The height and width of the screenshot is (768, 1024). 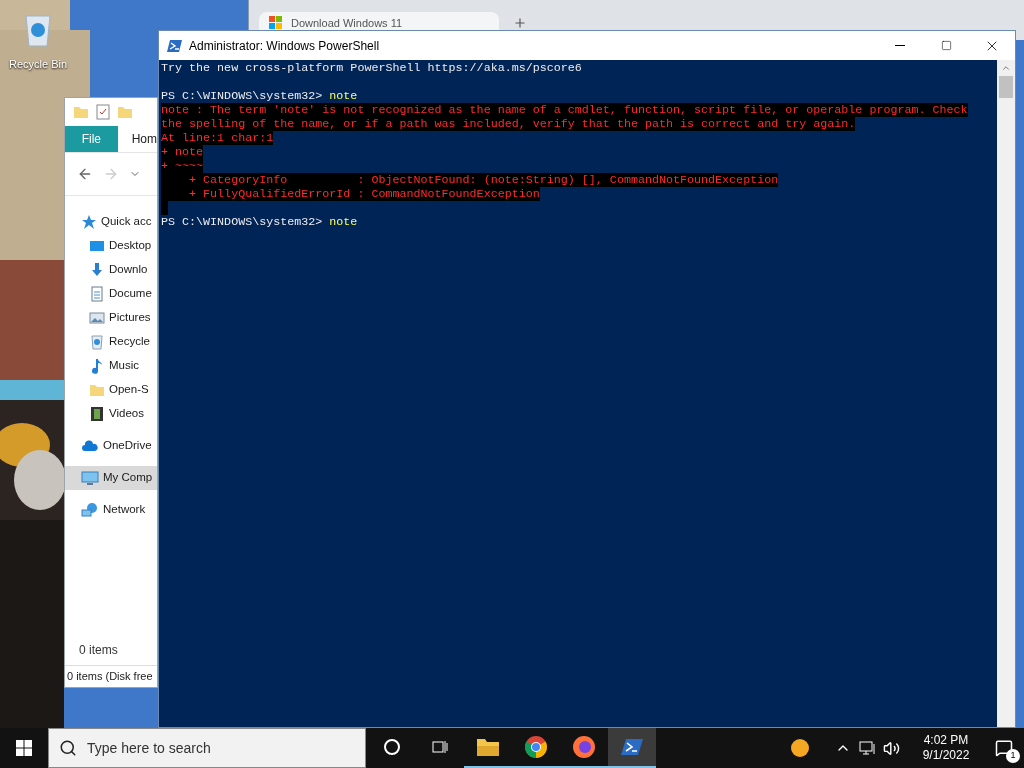 I want to click on ribbon-tab: Hom, so click(x=137, y=139).